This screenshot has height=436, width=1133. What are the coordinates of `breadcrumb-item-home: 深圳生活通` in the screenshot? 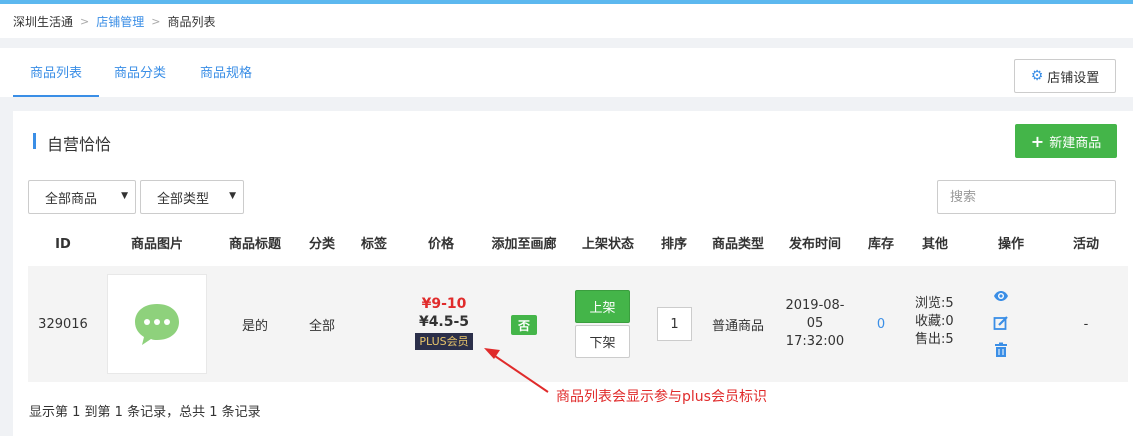 It's located at (43, 21).